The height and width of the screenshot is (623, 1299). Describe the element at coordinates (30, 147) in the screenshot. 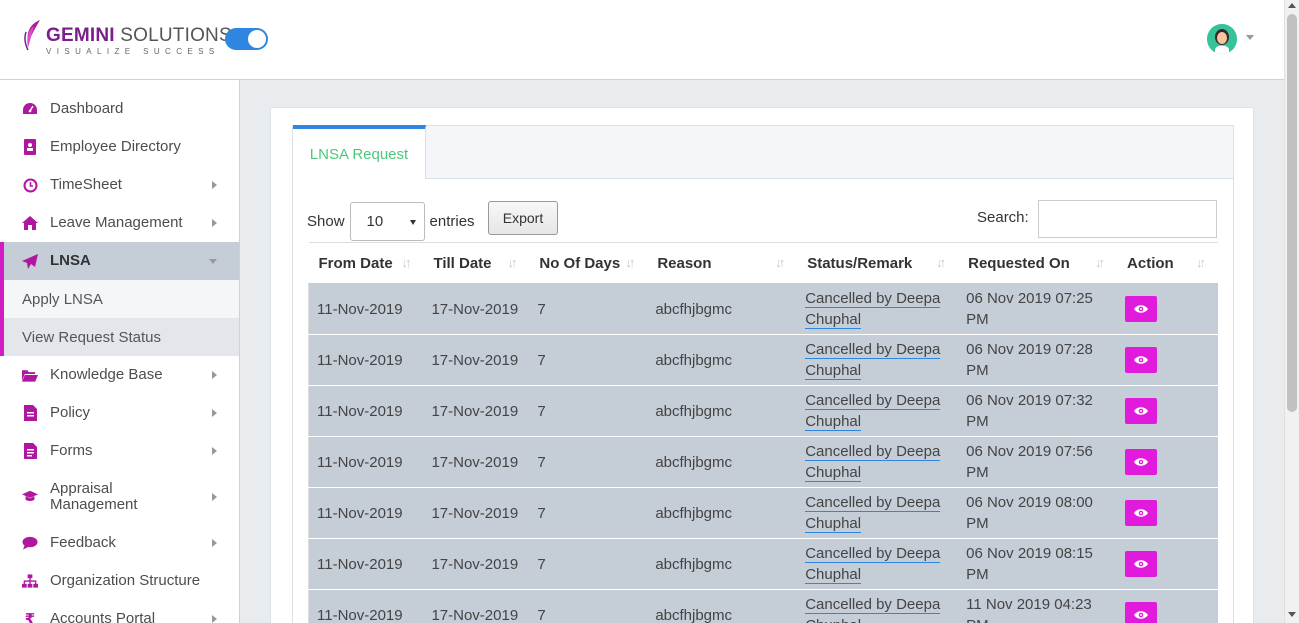

I see `address-book-icon` at that location.